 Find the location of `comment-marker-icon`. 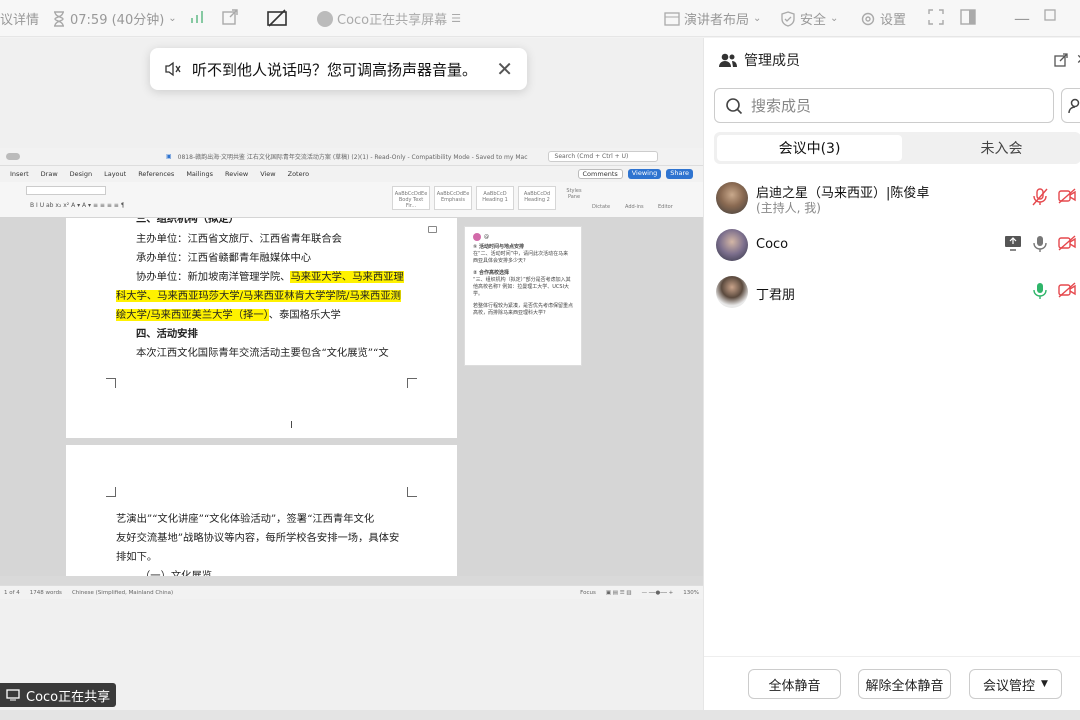

comment-marker-icon is located at coordinates (432, 229).